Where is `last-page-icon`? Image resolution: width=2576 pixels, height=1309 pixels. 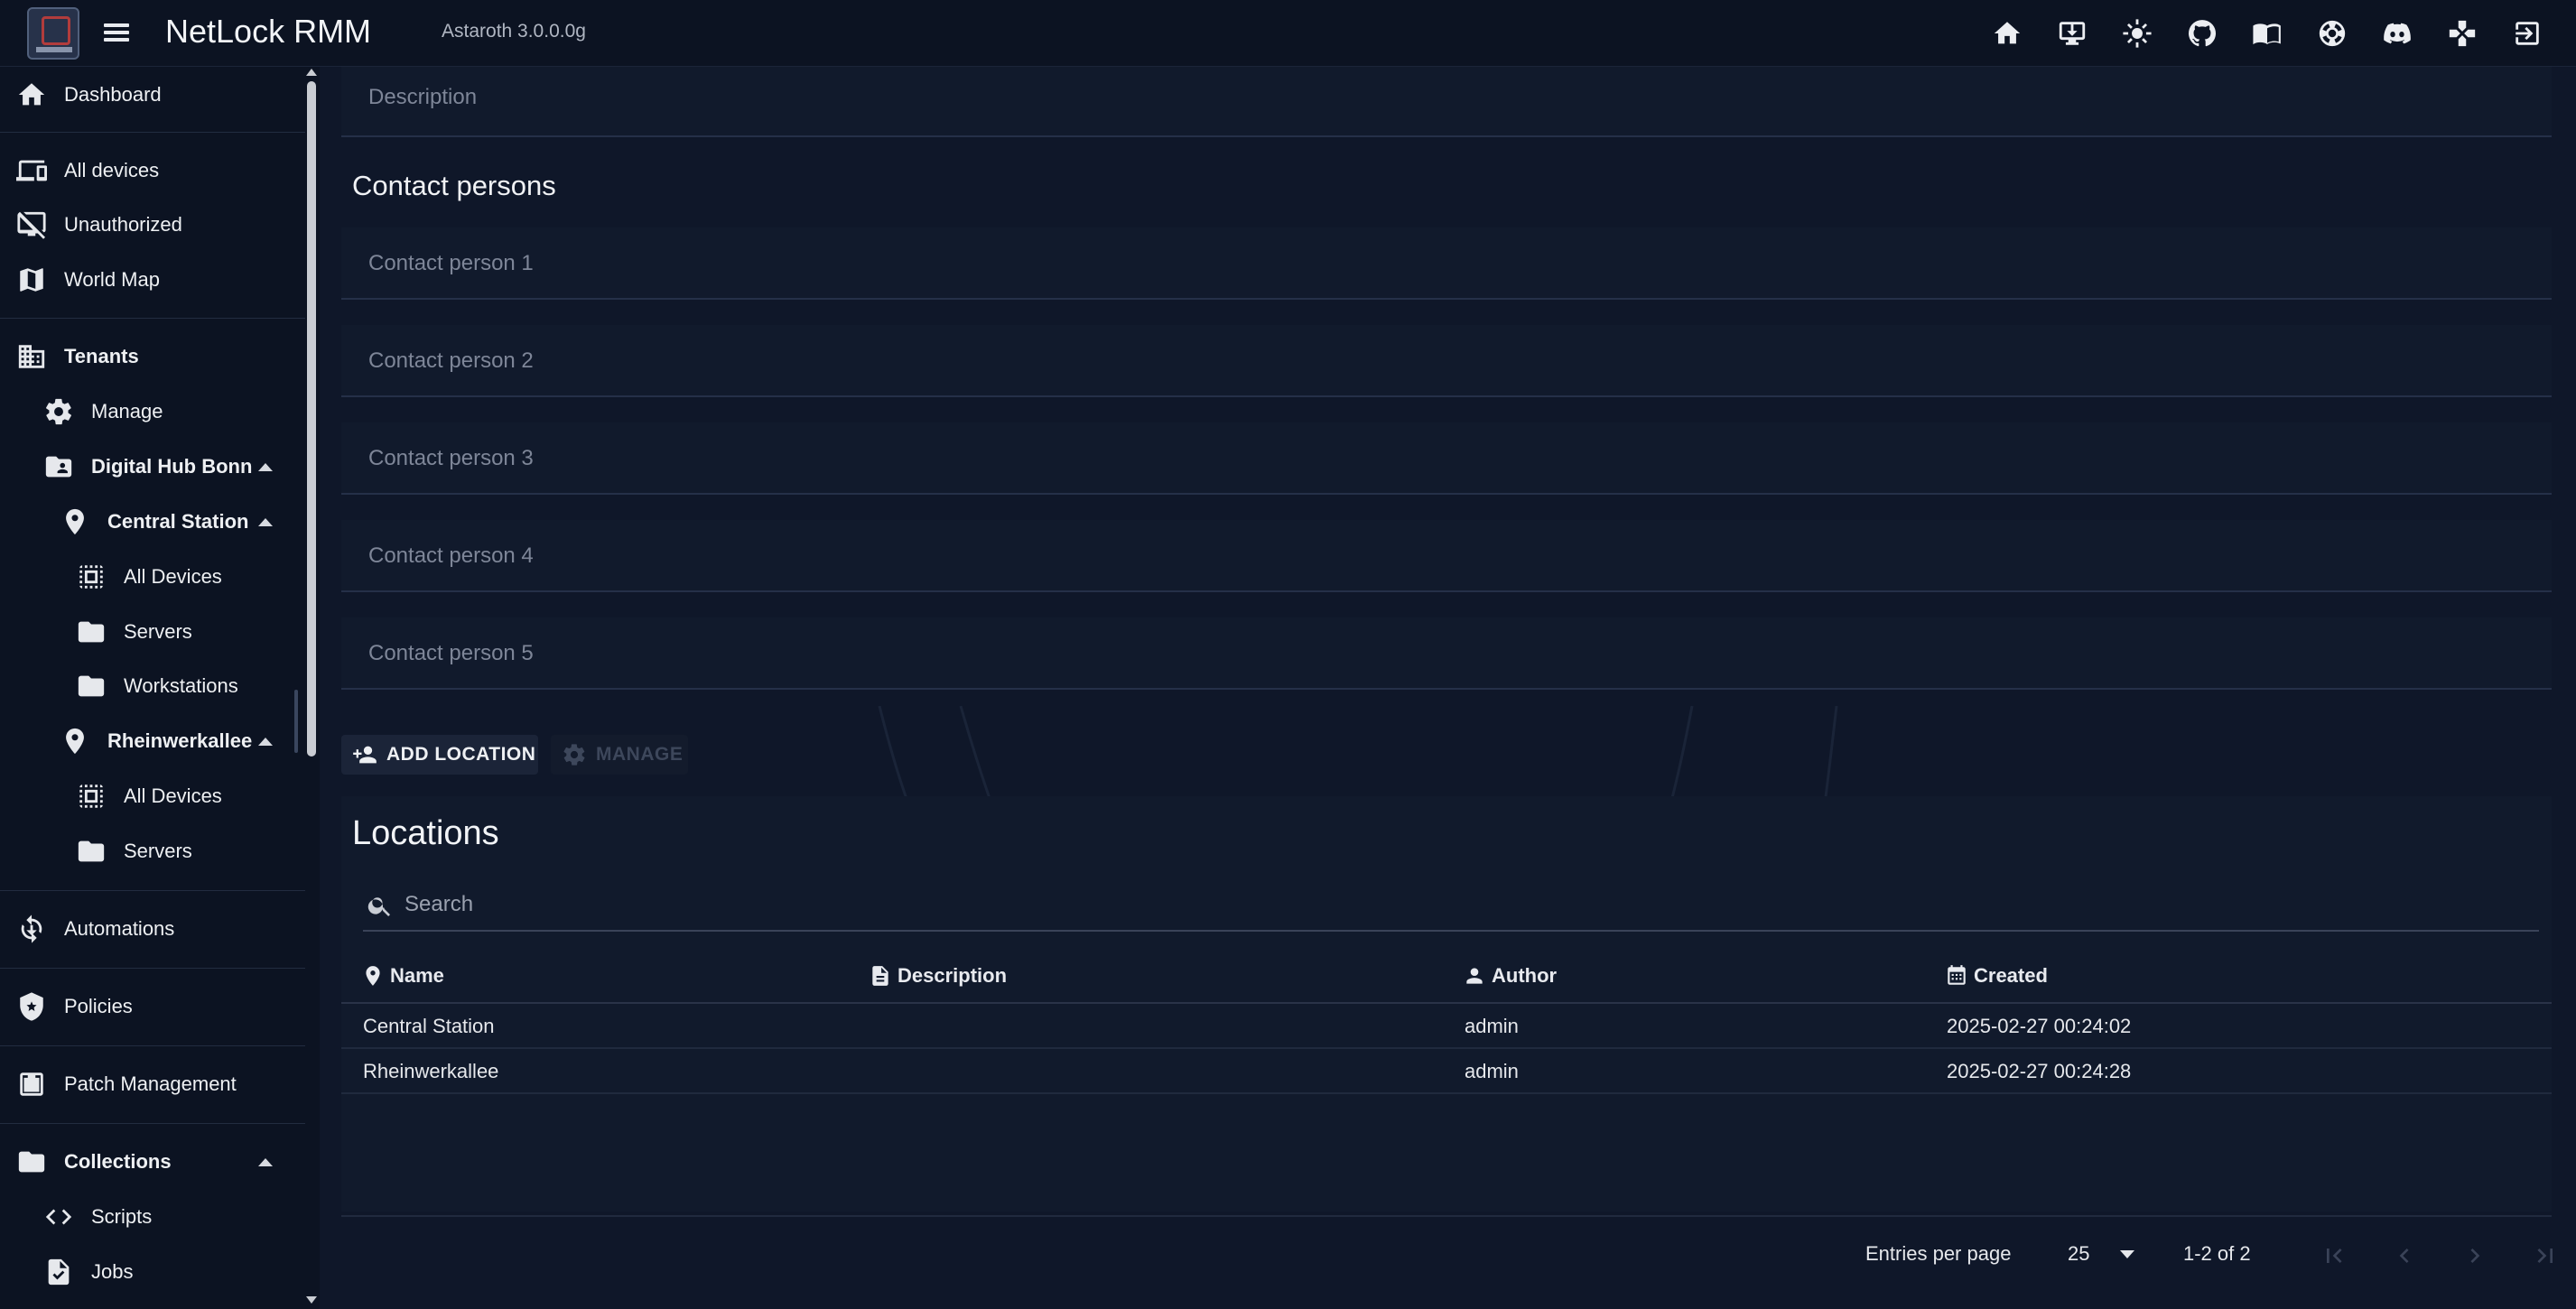 last-page-icon is located at coordinates (2545, 1256).